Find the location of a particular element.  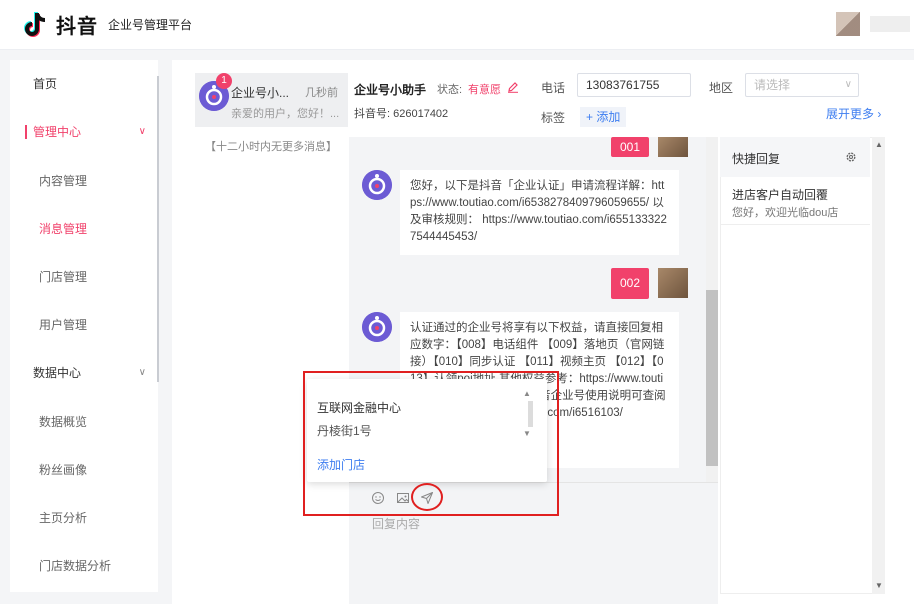

sidebar-group-management: 管理中心 ∨ is located at coordinates (84, 132).